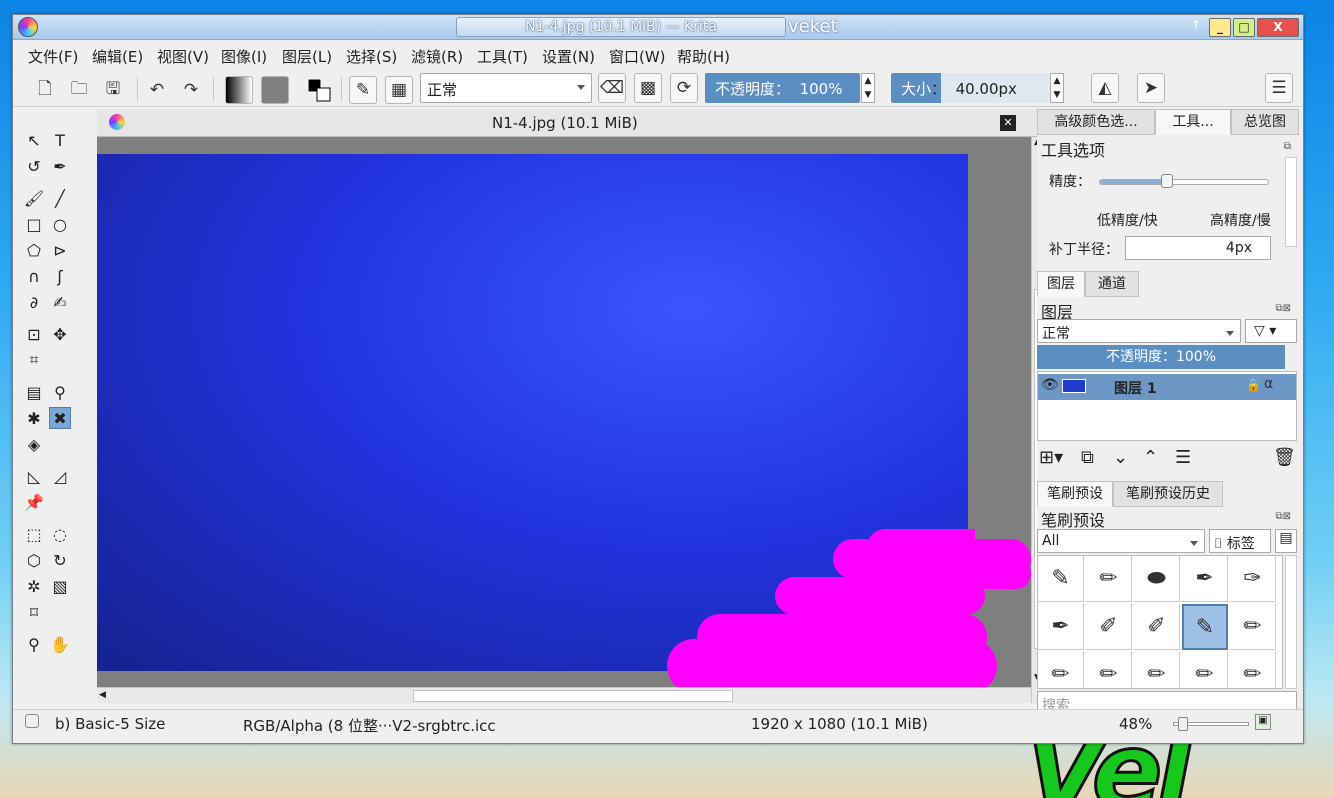  Describe the element at coordinates (34, 302) in the screenshot. I see `dynamic-brush-icon: ∂` at that location.